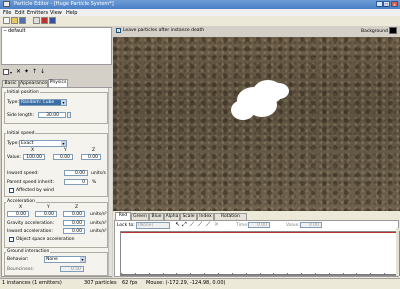  I want to click on accel-y-input: 0.00, so click(46, 214).